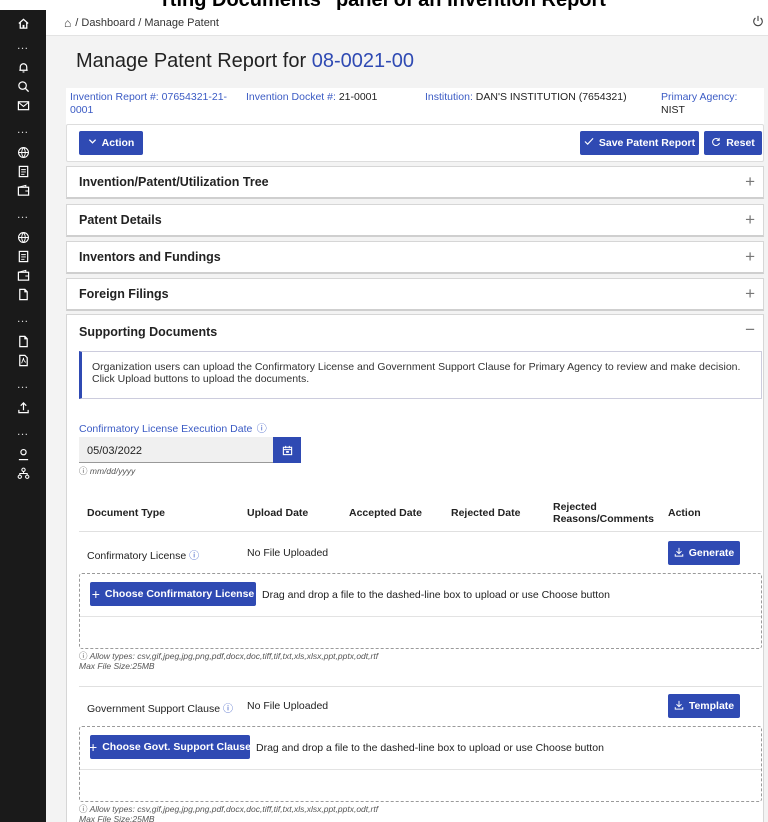  I want to click on choose-confirmatory-license-button: + Choose Confirmatory License, so click(173, 594).